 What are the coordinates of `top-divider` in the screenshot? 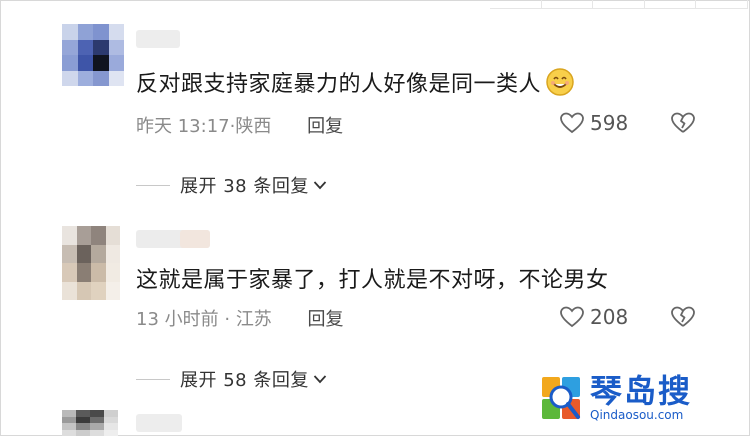 It's located at (619, 4).